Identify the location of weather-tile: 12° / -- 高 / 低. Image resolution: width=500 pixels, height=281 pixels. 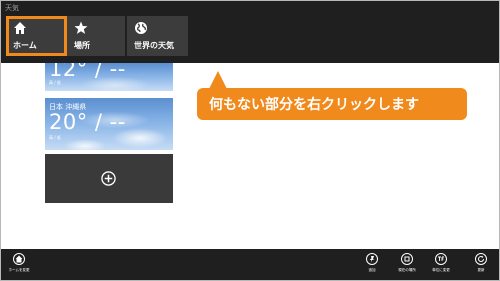
(109, 77).